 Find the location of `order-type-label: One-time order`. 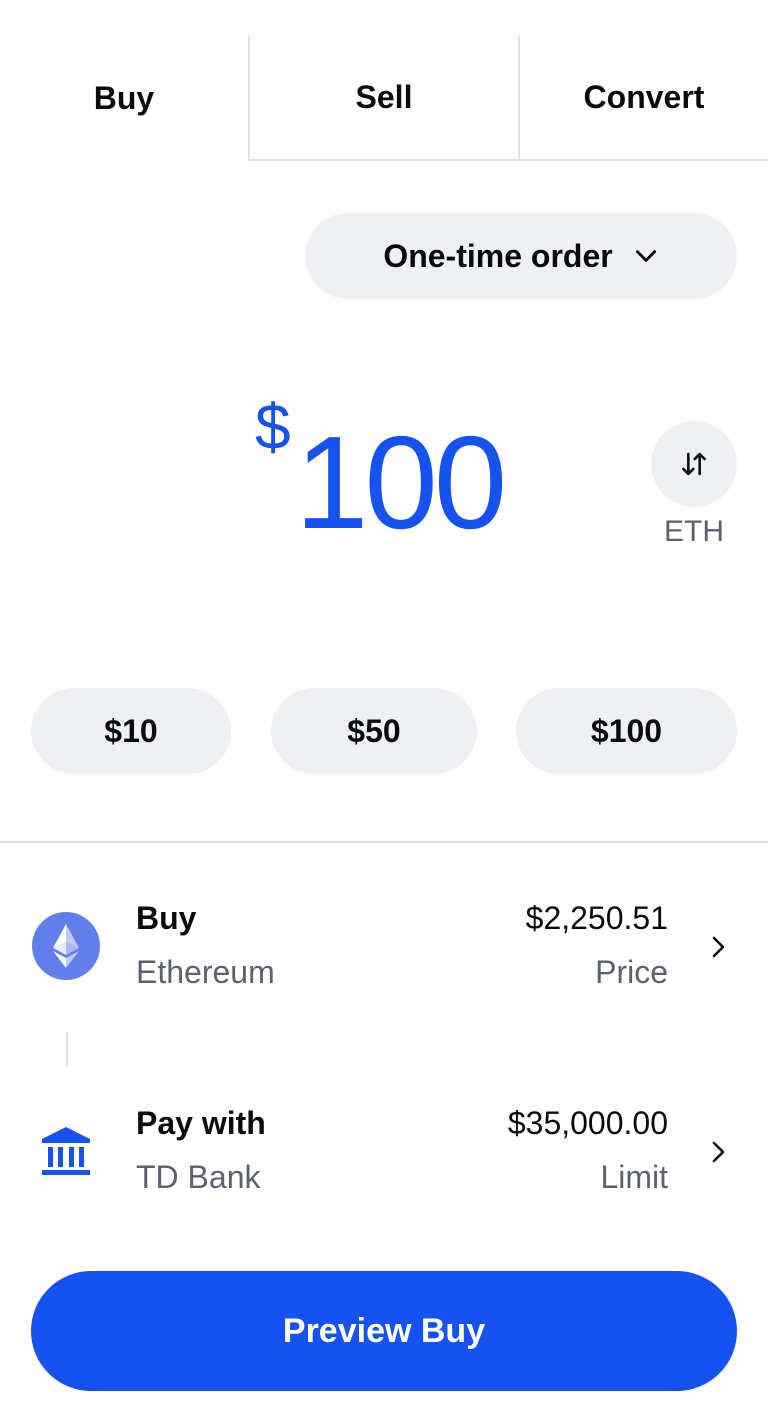

order-type-label: One-time order is located at coordinates (498, 255).